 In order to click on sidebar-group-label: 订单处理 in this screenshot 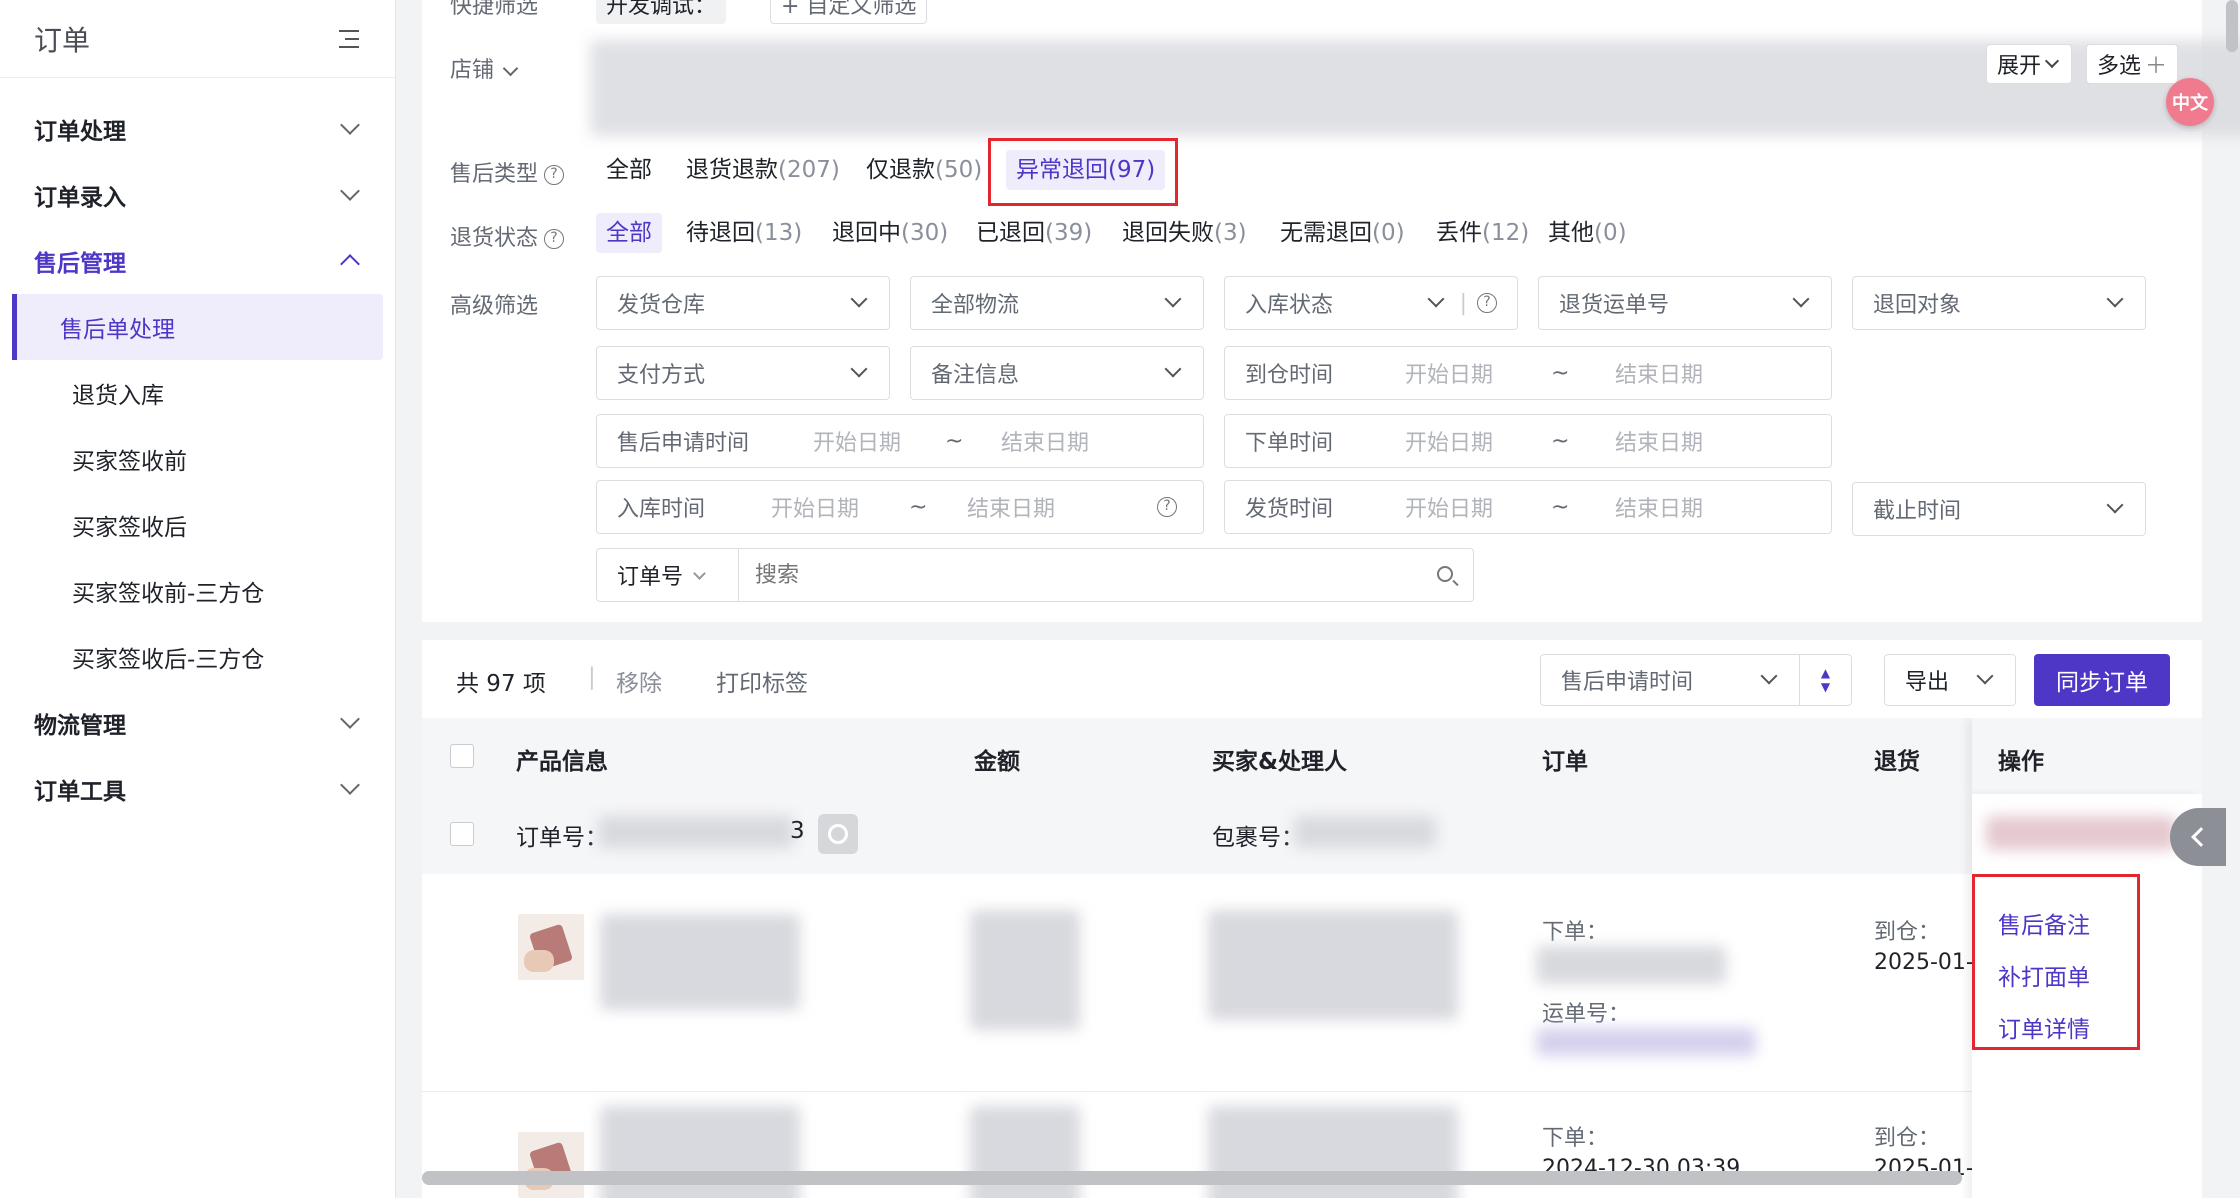, I will do `click(80, 132)`.